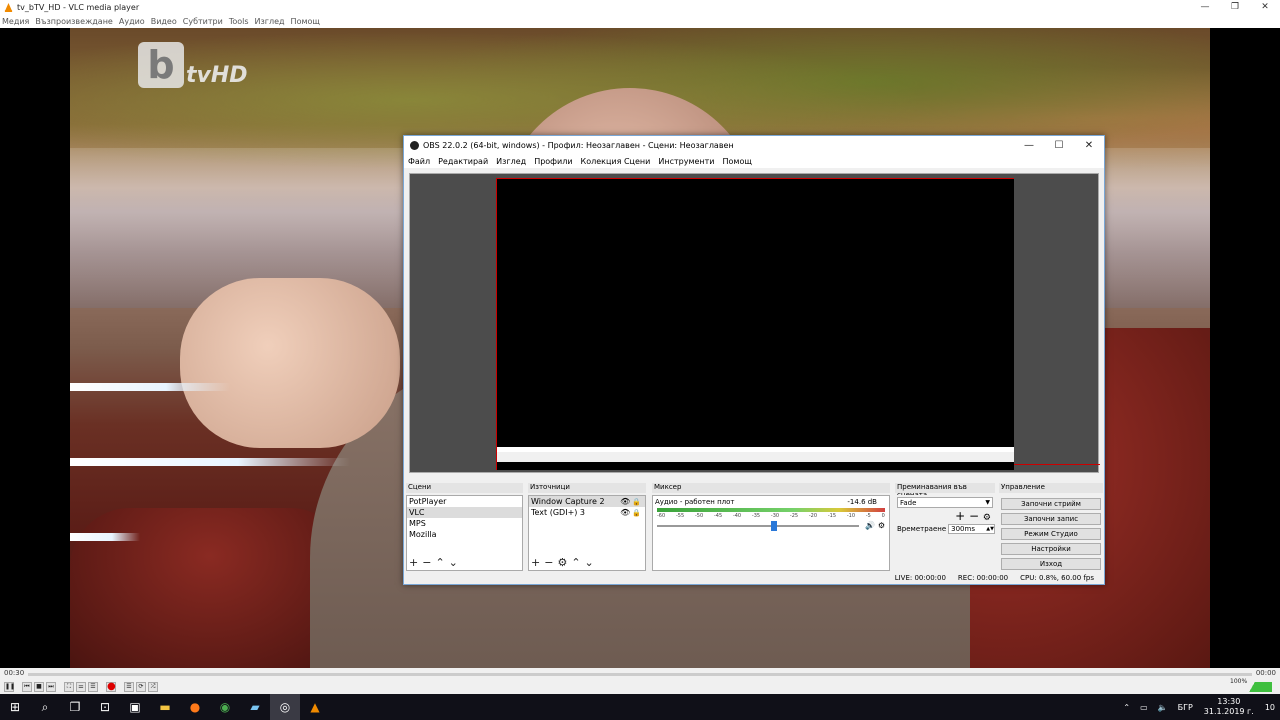 The width and height of the screenshot is (1280, 720). What do you see at coordinates (135, 707) in the screenshot?
I see `app-icon: ▣` at bounding box center [135, 707].